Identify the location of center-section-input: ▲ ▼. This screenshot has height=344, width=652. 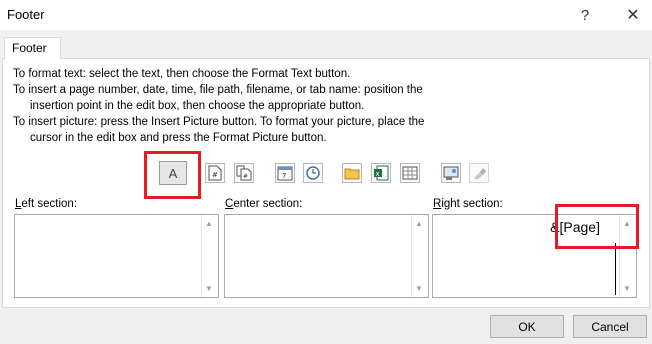
(326, 256).